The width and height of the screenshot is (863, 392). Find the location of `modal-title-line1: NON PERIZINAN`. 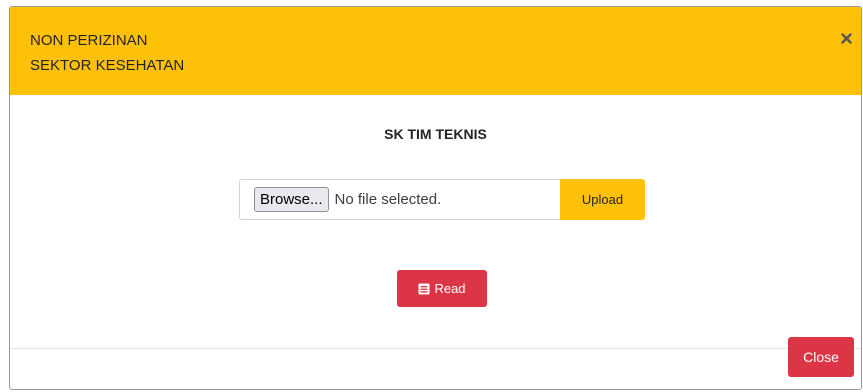

modal-title-line1: NON PERIZINAN is located at coordinates (89, 40).